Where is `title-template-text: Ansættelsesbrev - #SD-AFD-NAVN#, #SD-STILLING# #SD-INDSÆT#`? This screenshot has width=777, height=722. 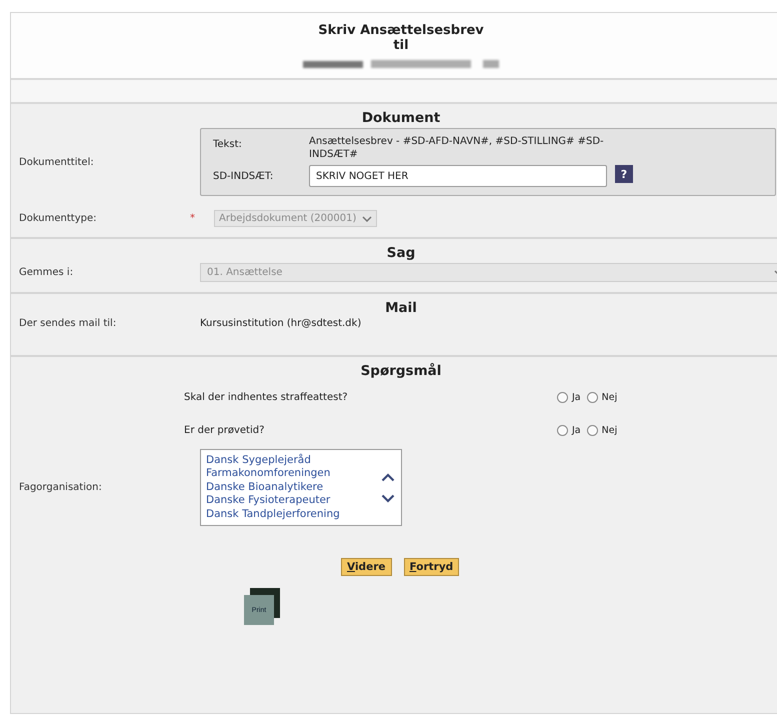
title-template-text: Ansættelsesbrev - #SD-AFD-NAVN#, #SD-STILLING# #SD-INDSÆT# is located at coordinates (457, 148).